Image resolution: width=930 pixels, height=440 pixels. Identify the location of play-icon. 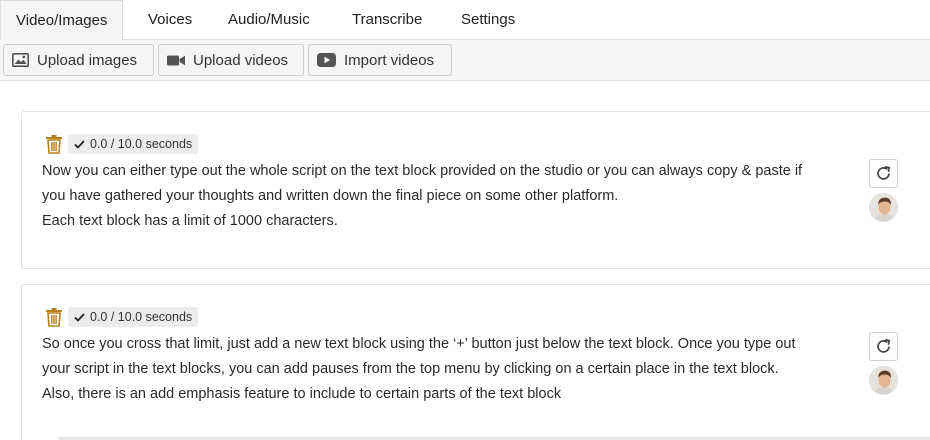
(326, 60).